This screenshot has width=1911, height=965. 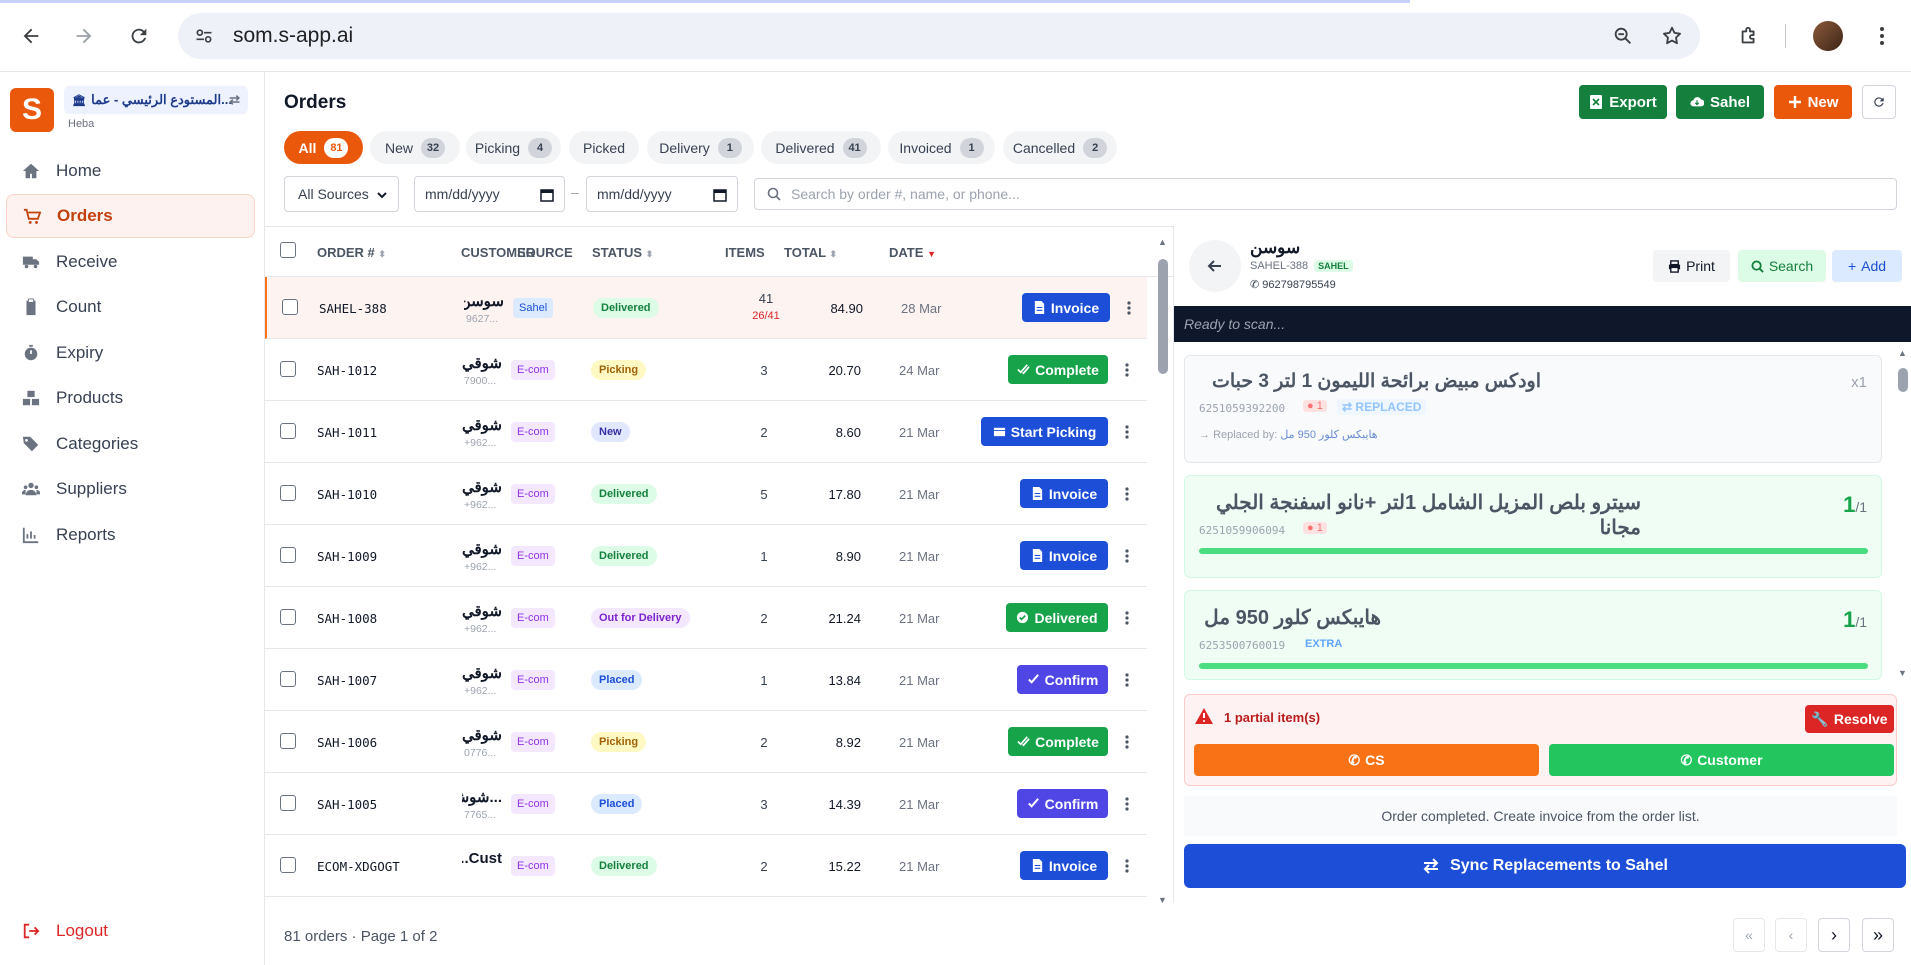 What do you see at coordinates (1828, 36) in the screenshot?
I see `profile-avatar` at bounding box center [1828, 36].